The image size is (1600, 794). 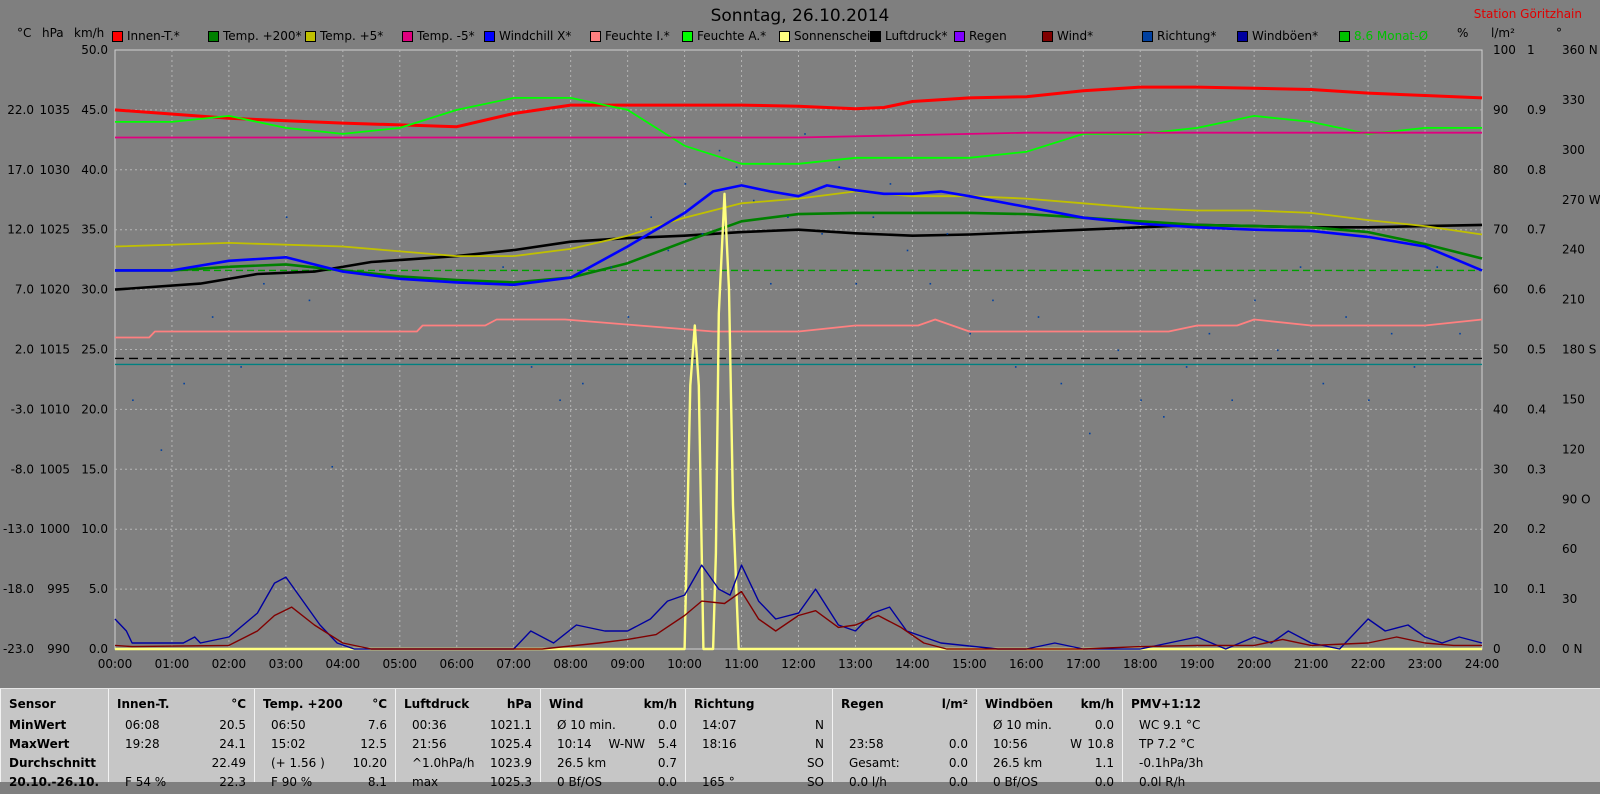 I want to click on speed_kmh-tick-label: 50.0, so click(x=94, y=50).